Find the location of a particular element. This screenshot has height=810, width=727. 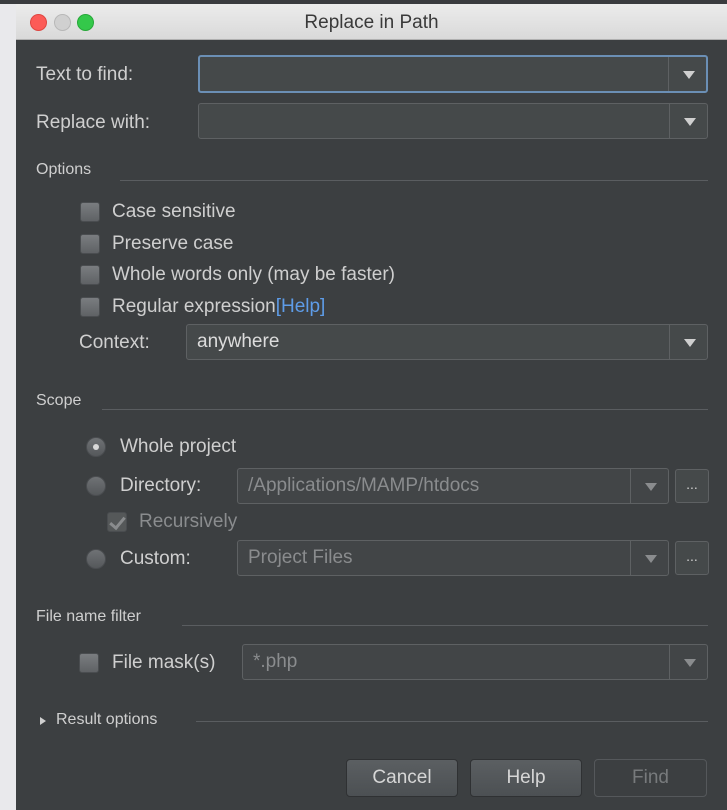

replace-with-label: Replace with: is located at coordinates (93, 122).